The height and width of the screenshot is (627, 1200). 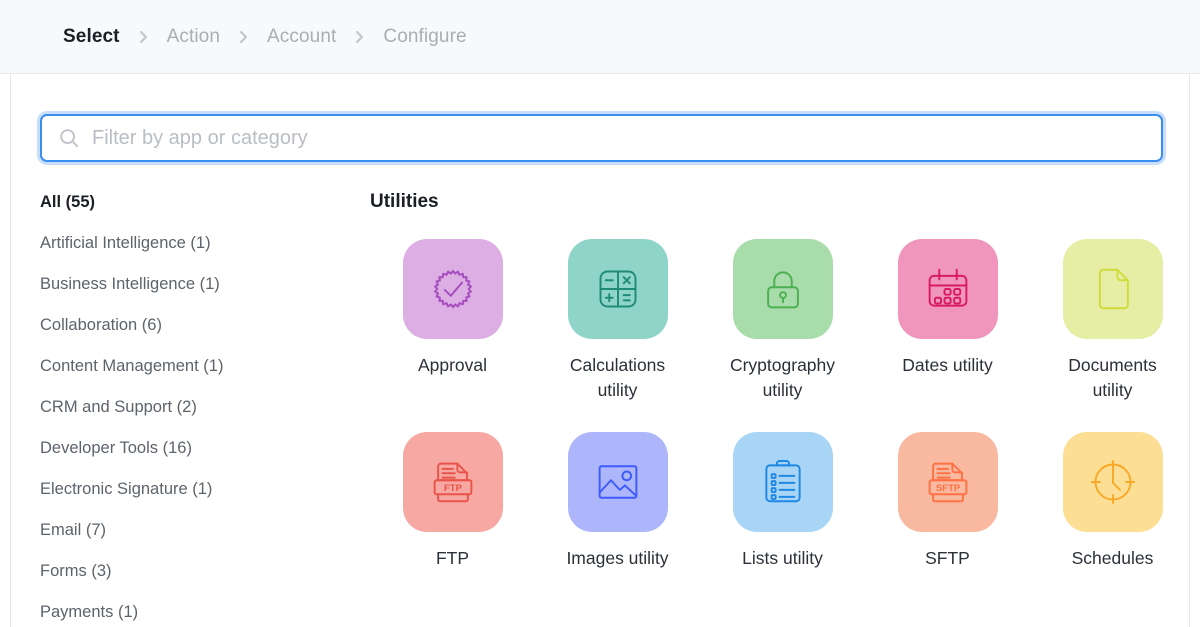 What do you see at coordinates (205, 612) in the screenshot?
I see `sidebar-item-payments: Payments (1)` at bounding box center [205, 612].